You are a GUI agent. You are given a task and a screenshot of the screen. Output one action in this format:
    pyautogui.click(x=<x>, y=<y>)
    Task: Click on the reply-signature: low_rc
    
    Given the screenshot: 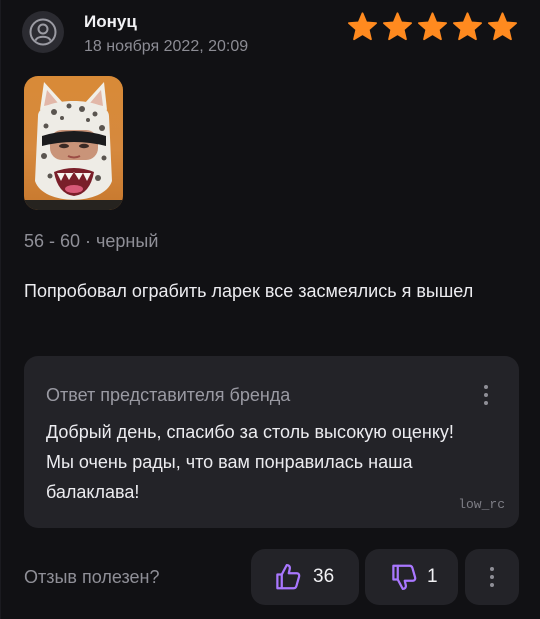 What is the action you would take?
    pyautogui.click(x=481, y=504)
    